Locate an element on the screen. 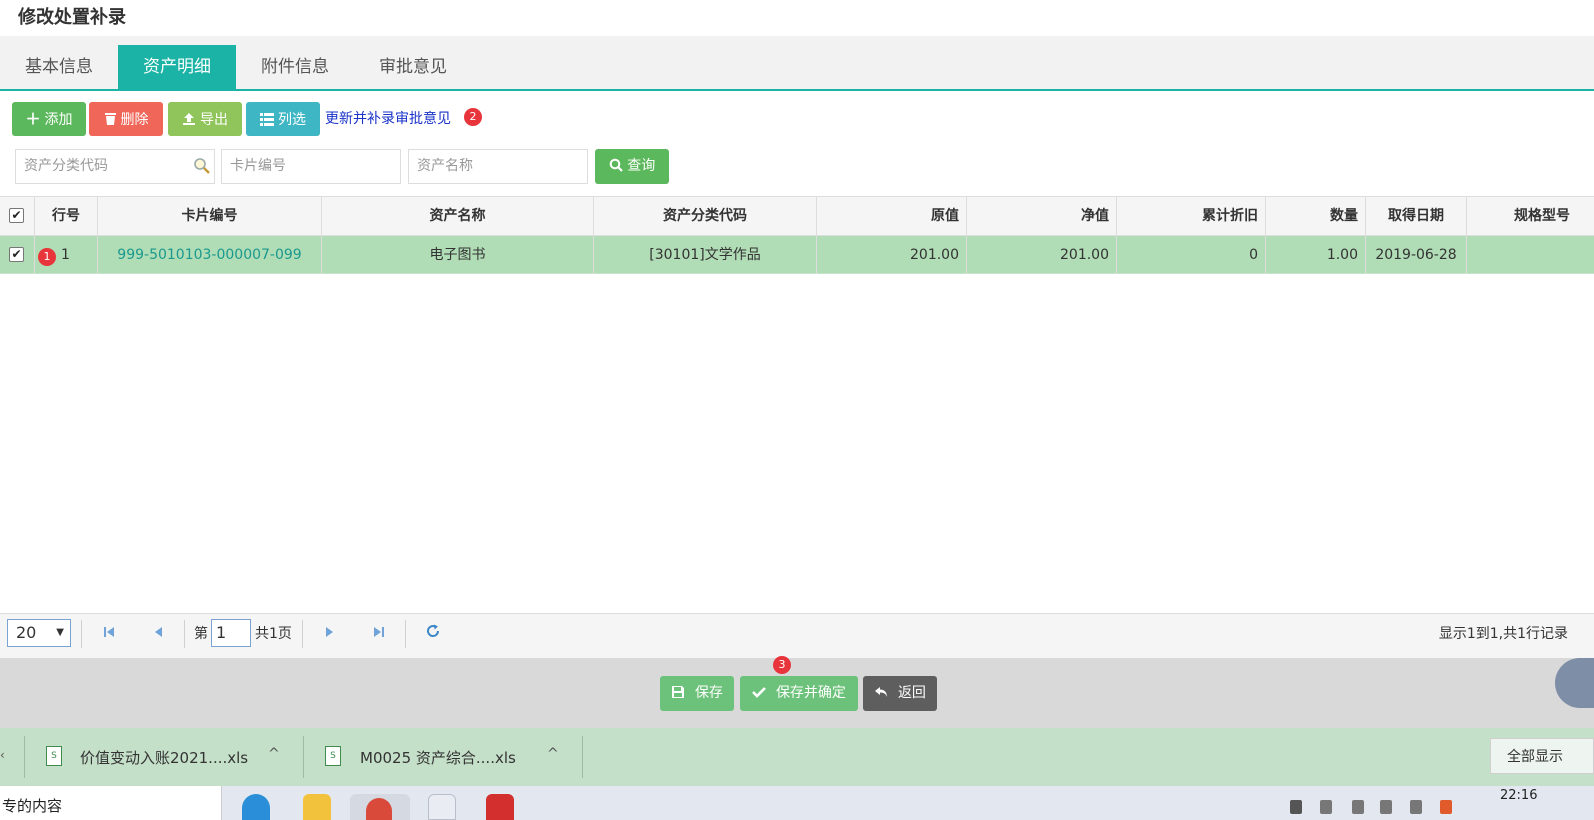 This screenshot has height=820, width=1594. asset-name-input: 资产名称 is located at coordinates (498, 166).